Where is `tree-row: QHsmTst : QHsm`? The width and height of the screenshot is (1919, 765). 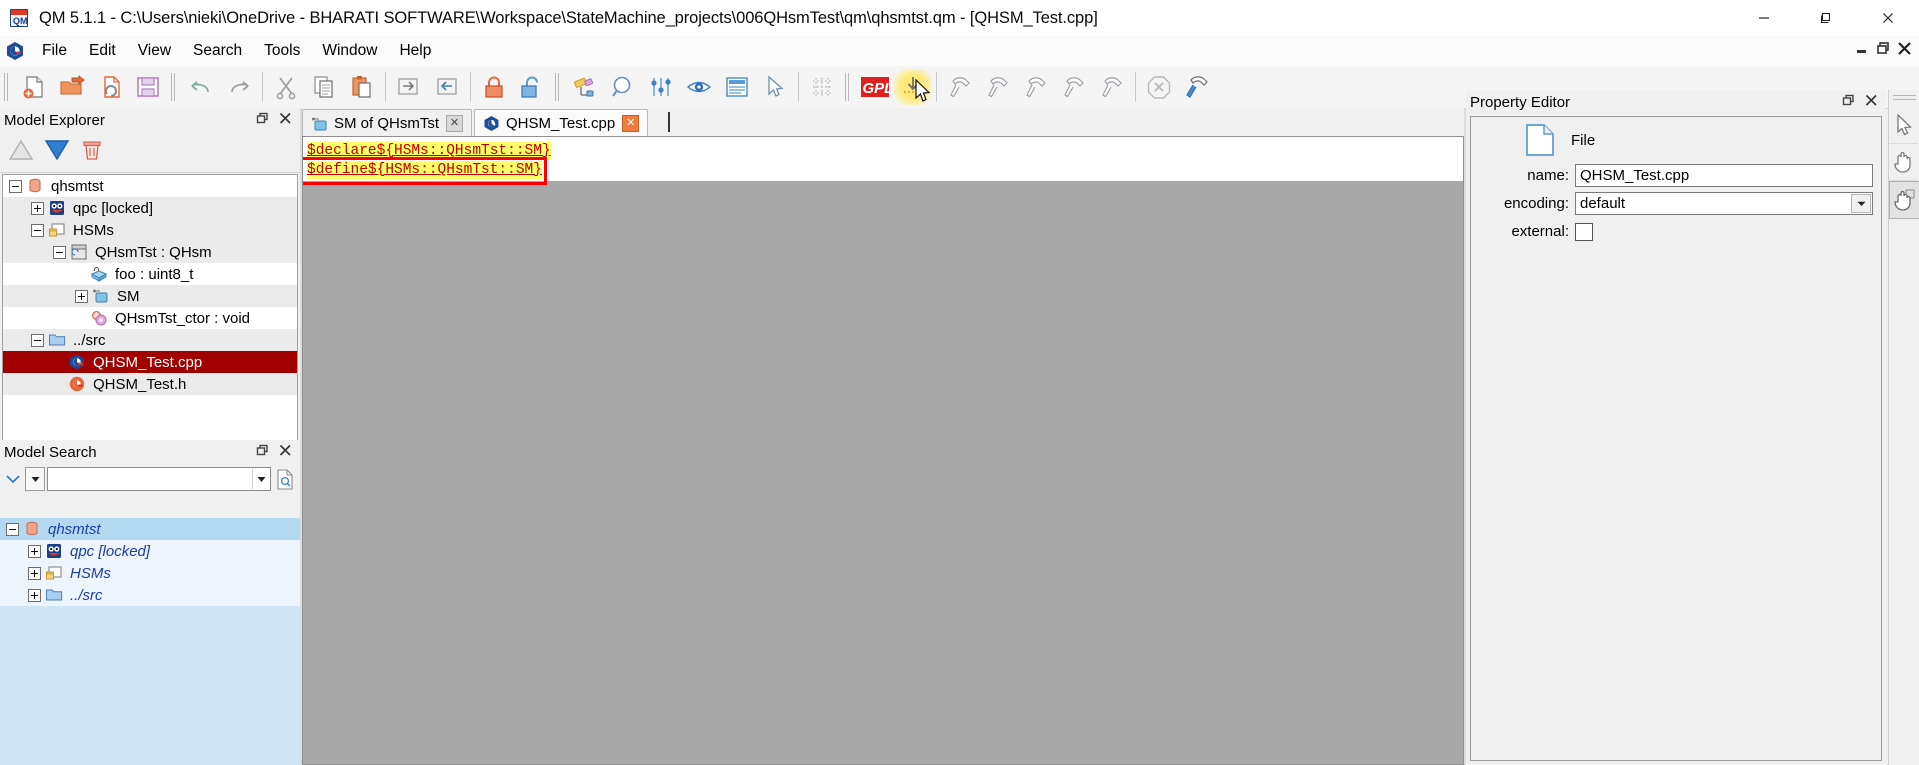
tree-row: QHsmTst : QHsm is located at coordinates (150, 252).